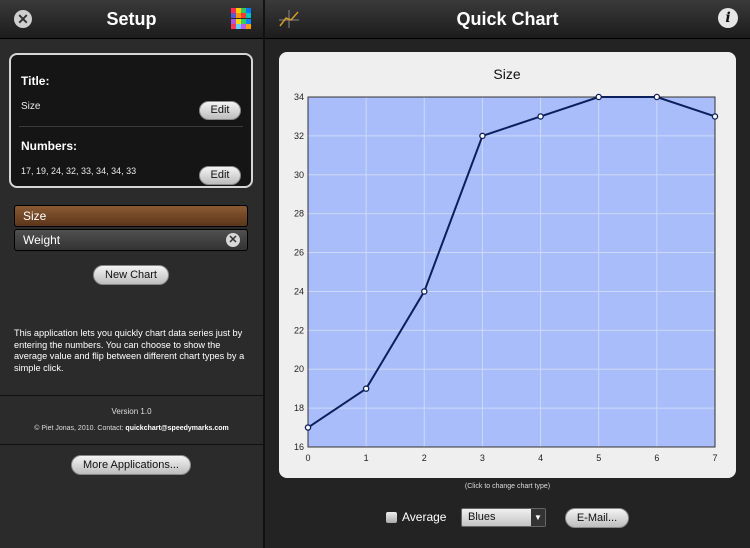  Describe the element at coordinates (42, 240) in the screenshot. I see `series-item-label: Weight` at that location.